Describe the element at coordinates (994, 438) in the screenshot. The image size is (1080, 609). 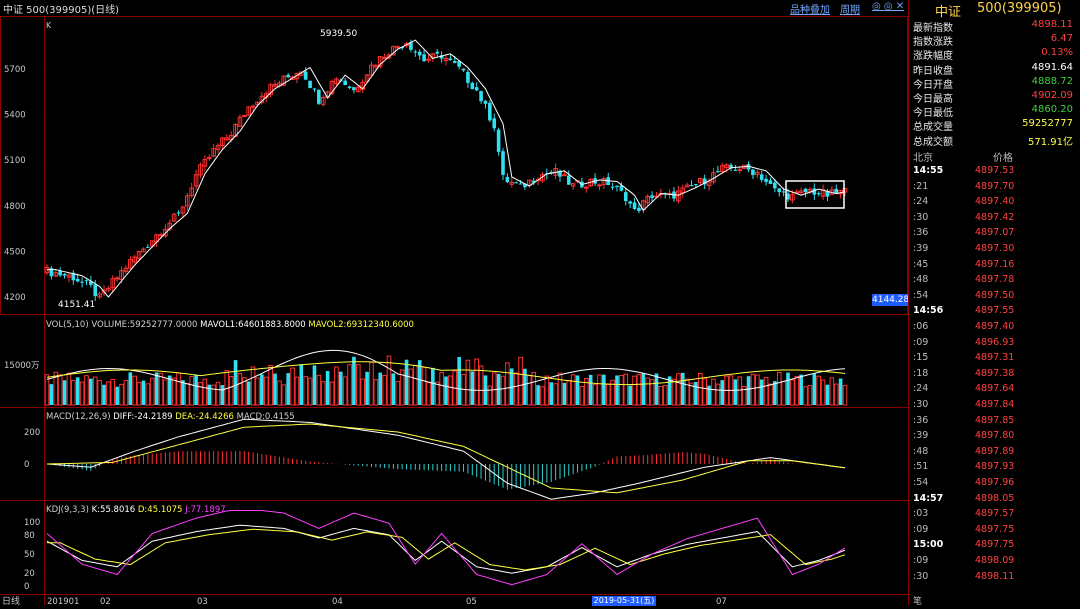
I see `tick-row: :39 4897.80` at that location.